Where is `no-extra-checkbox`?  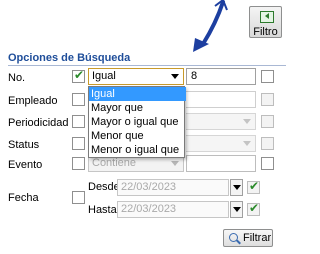 no-extra-checkbox is located at coordinates (267, 76).